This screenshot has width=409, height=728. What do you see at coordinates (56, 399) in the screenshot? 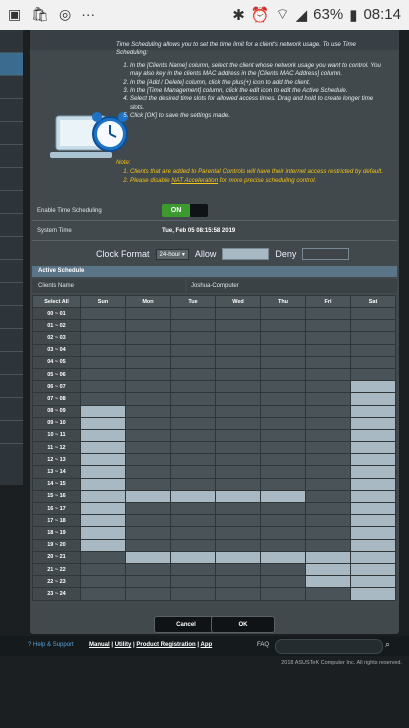
I see `hour-label: 07 ~ 08` at bounding box center [56, 399].